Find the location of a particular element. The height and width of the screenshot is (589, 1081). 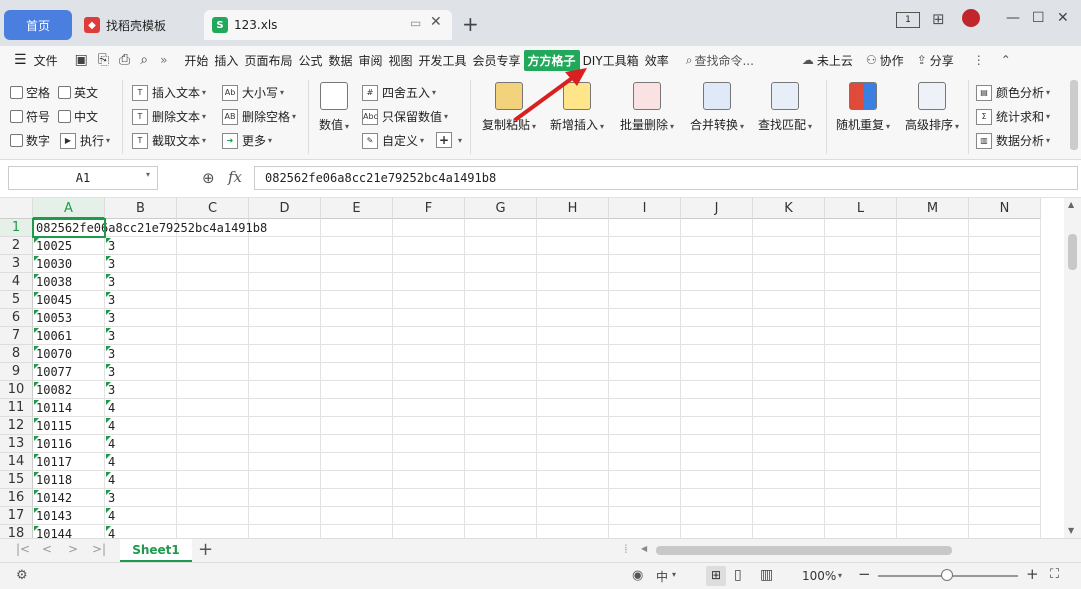

column-header-m: M is located at coordinates (933, 208).